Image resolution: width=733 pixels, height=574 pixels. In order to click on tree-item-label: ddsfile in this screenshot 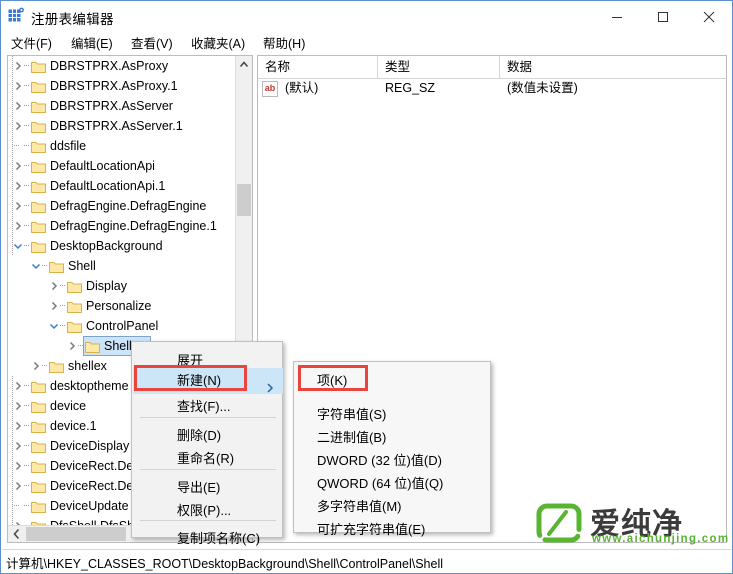, I will do `click(68, 146)`.